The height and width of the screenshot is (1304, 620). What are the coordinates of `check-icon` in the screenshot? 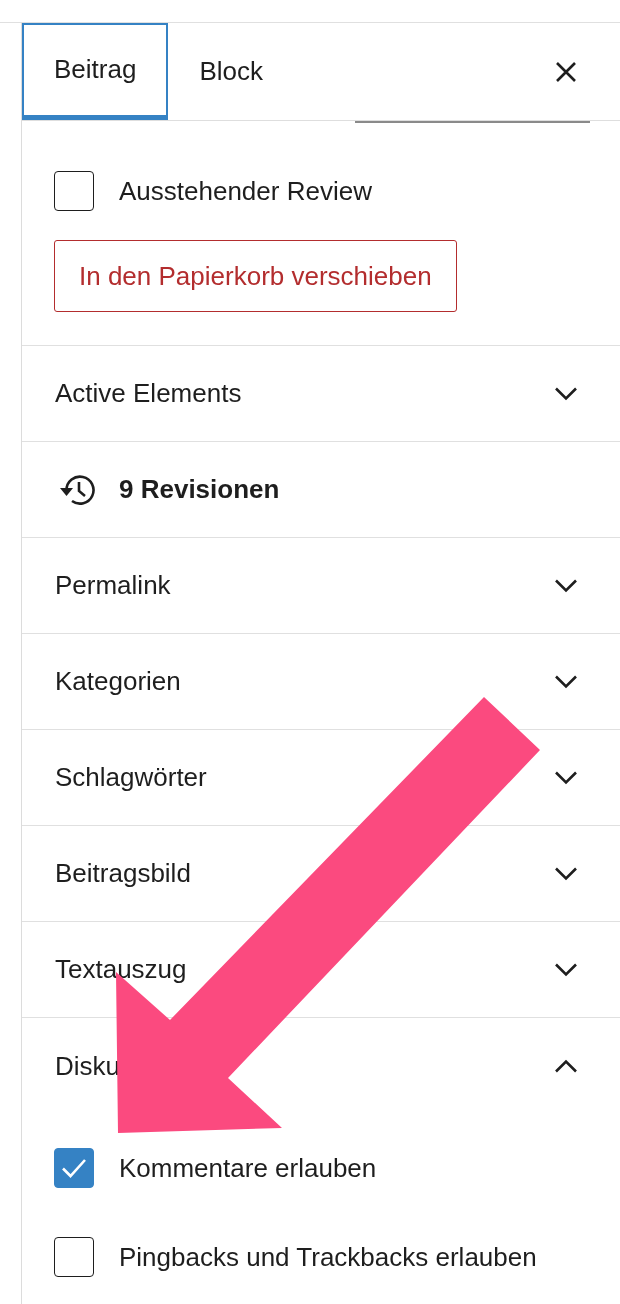 It's located at (74, 1168).